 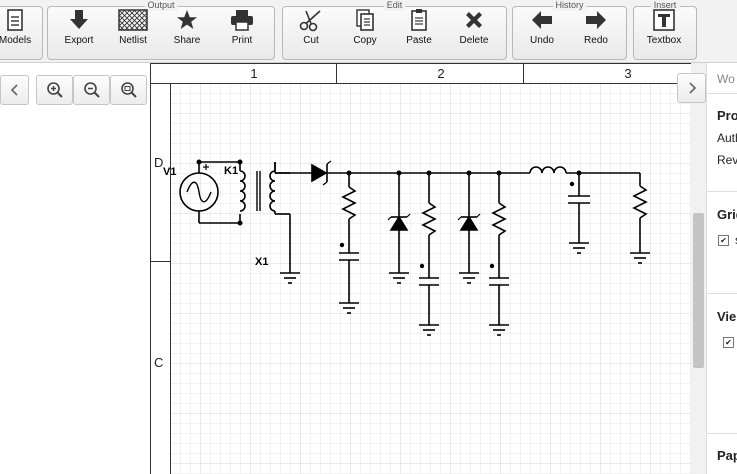 I want to click on export-button: Export, so click(x=79, y=28).